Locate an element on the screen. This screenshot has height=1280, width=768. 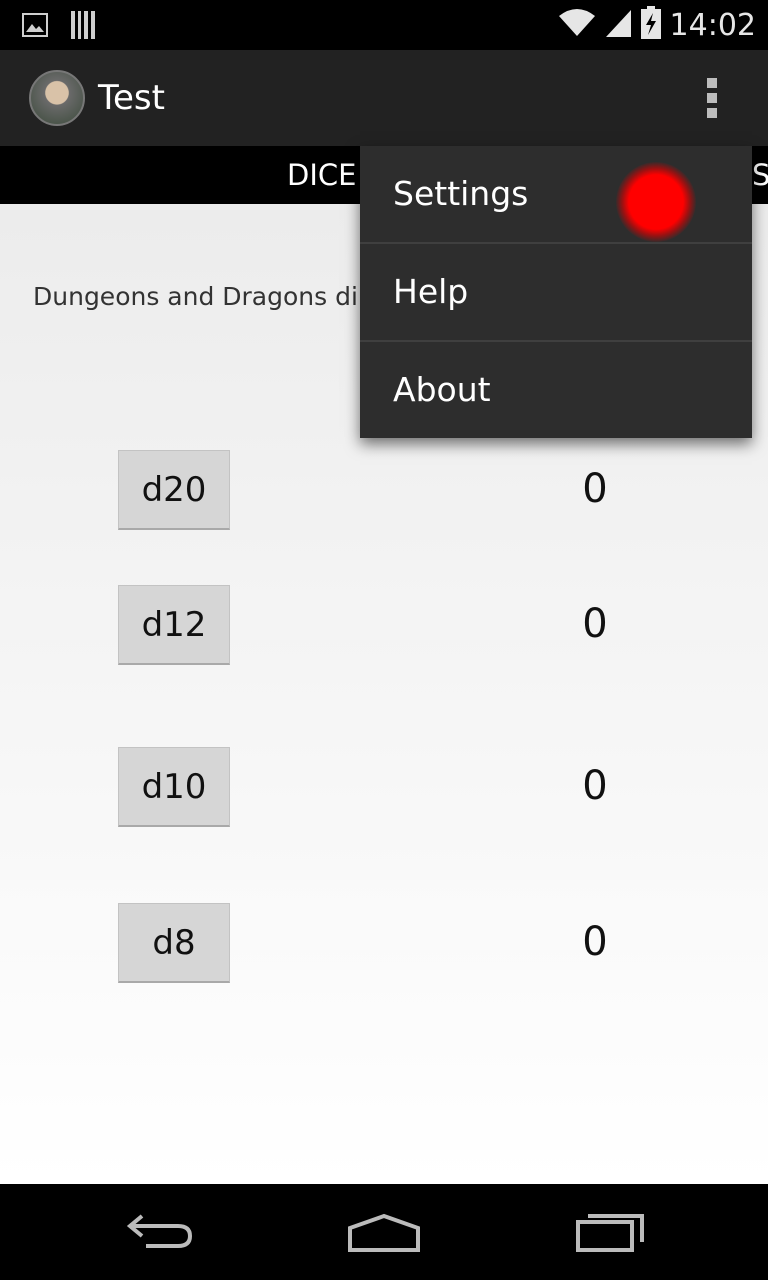
menu-item-label: Settings is located at coordinates (461, 193).